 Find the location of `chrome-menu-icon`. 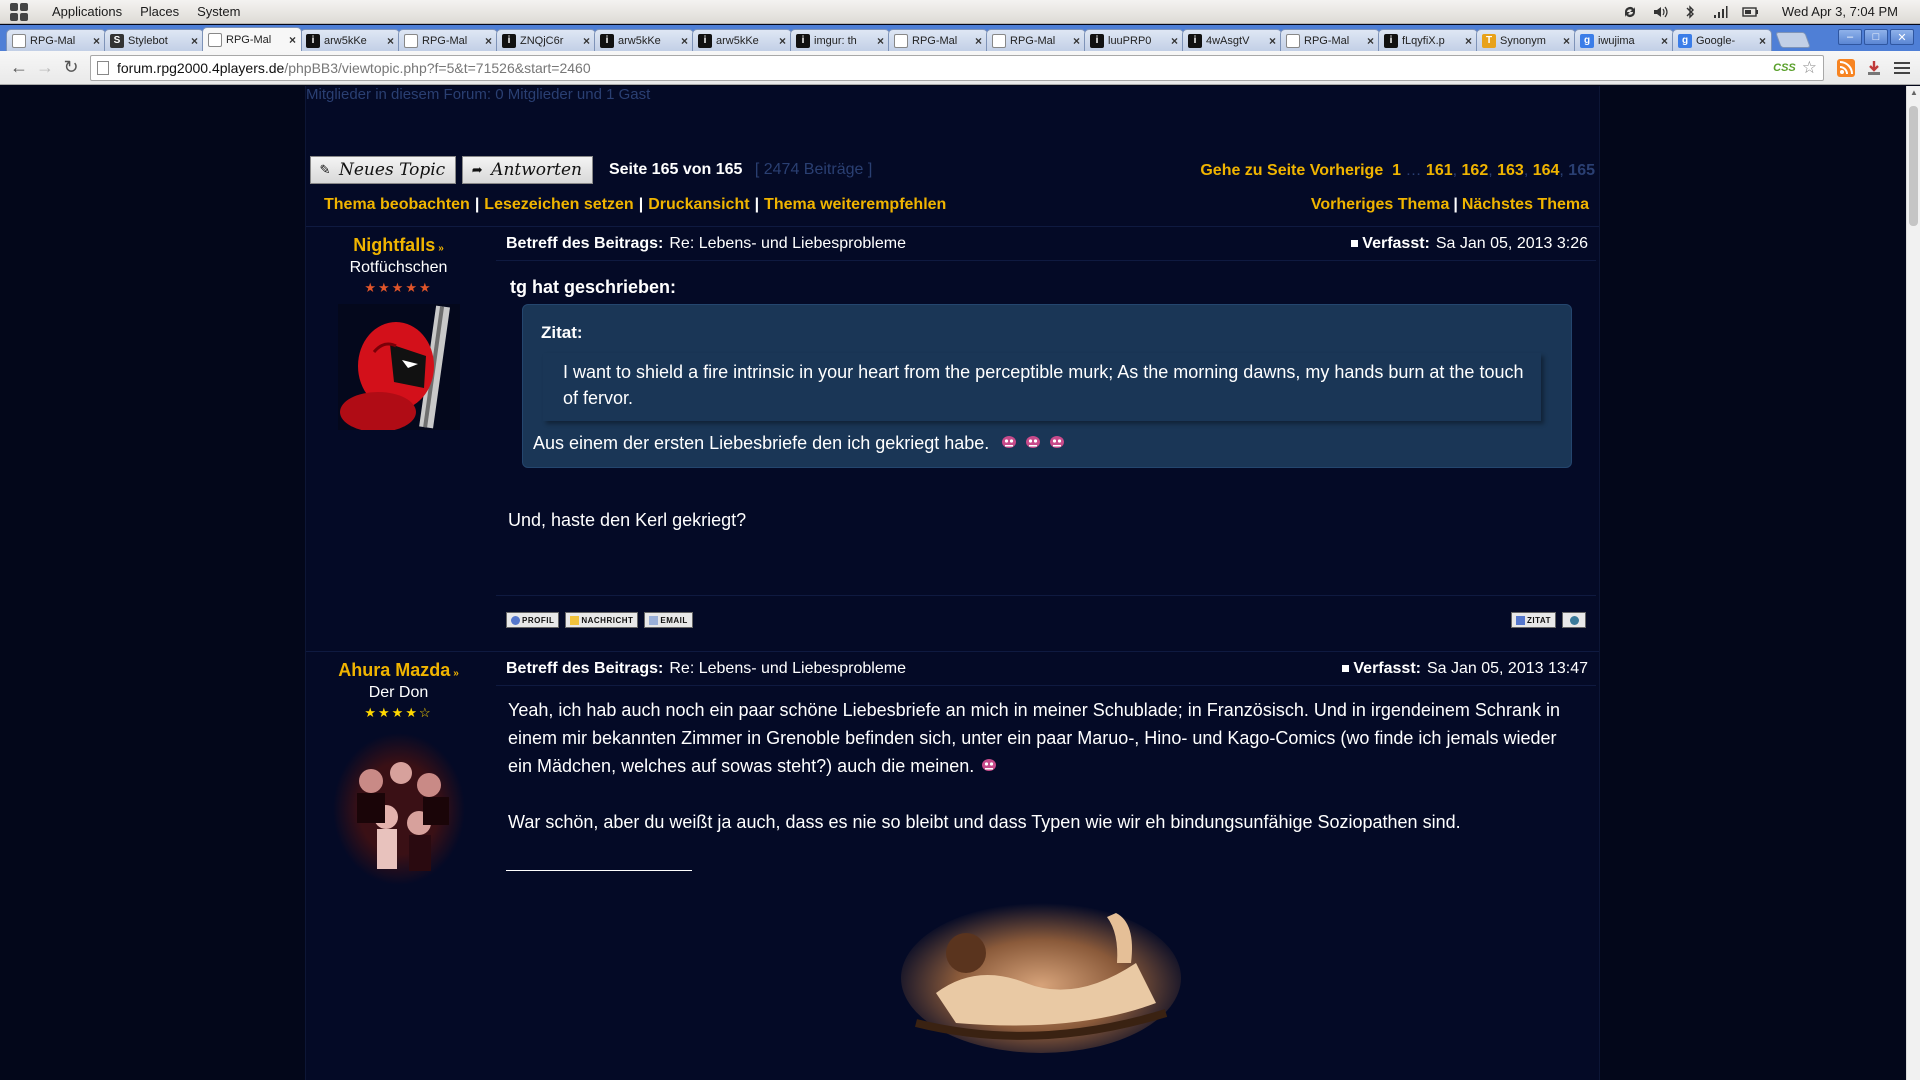

chrome-menu-icon is located at coordinates (1902, 68).